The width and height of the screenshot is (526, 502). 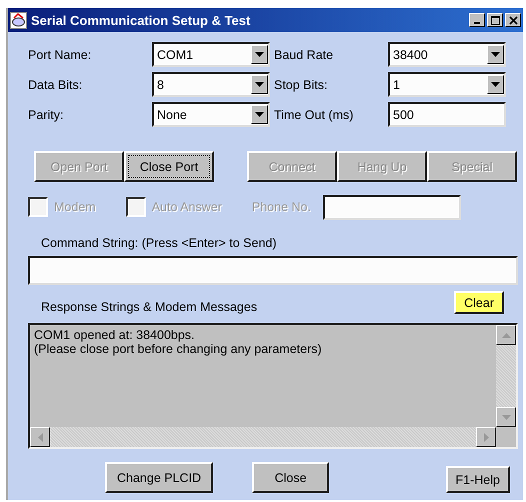 I want to click on close-button, so click(x=513, y=20).